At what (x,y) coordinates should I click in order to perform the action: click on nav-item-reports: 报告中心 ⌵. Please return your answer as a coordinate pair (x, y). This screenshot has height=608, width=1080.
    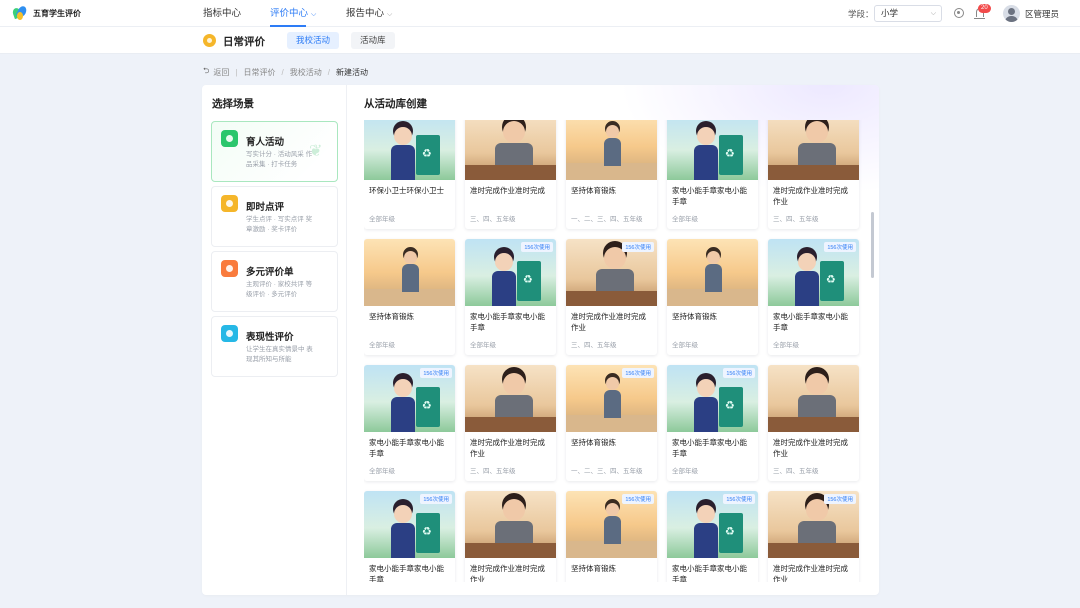
    Looking at the image, I should click on (369, 13).